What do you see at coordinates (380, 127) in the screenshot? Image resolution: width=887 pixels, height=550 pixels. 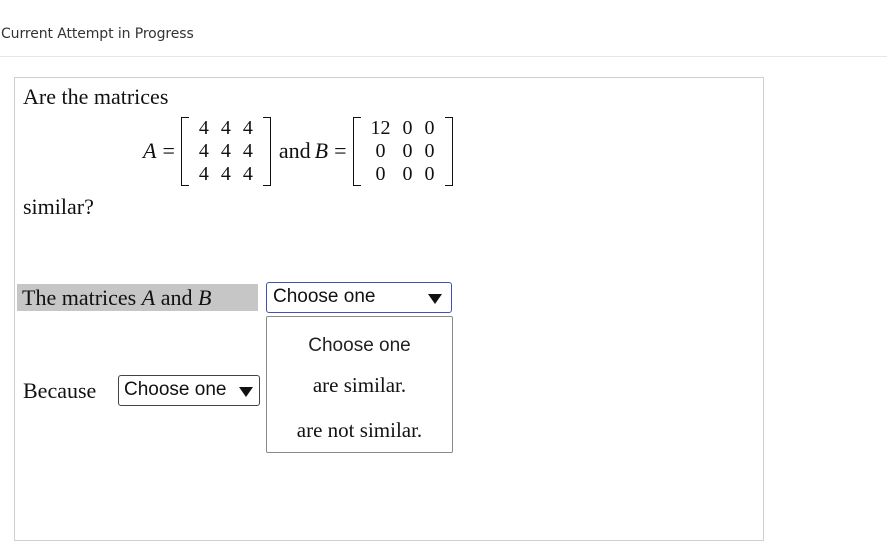 I see `matrix-b-cell: 12` at bounding box center [380, 127].